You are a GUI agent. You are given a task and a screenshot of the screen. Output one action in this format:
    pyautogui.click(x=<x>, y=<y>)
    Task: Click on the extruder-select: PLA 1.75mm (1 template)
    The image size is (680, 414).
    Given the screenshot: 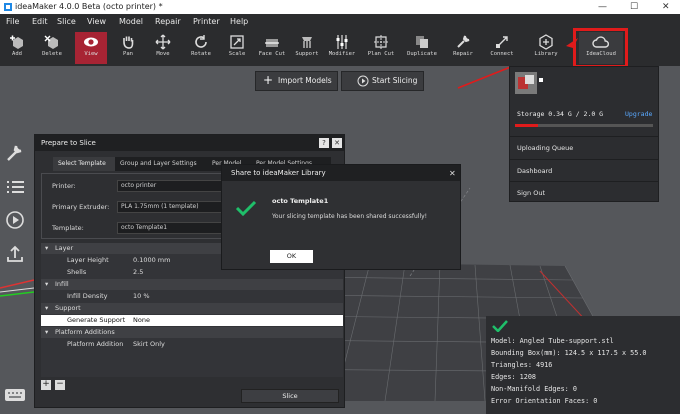 What is the action you would take?
    pyautogui.click(x=174, y=207)
    